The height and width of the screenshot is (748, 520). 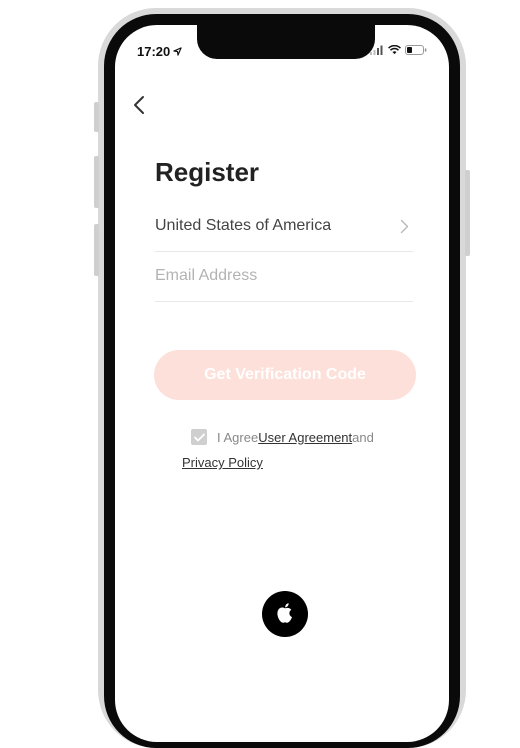 I want to click on apple-login-button, so click(x=285, y=614).